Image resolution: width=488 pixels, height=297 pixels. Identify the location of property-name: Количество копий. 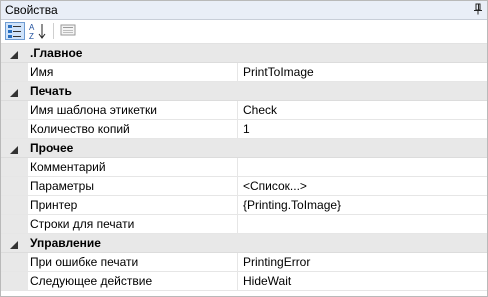
(80, 129).